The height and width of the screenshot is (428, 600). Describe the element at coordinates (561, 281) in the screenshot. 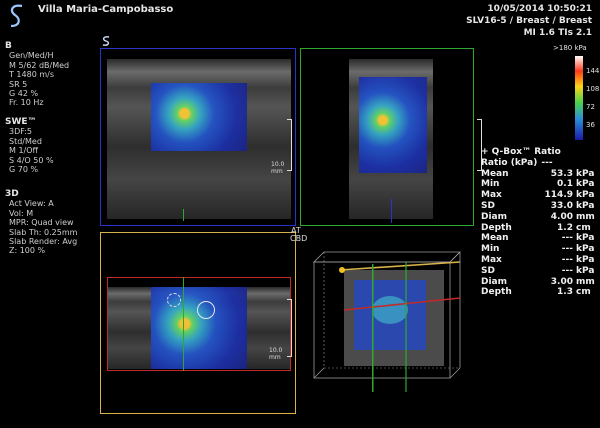

I see `measure-value: 3.00` at that location.